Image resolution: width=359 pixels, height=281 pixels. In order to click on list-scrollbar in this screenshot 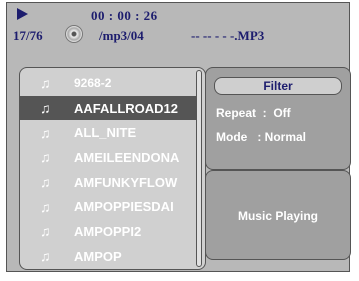, I will do `click(199, 168)`.